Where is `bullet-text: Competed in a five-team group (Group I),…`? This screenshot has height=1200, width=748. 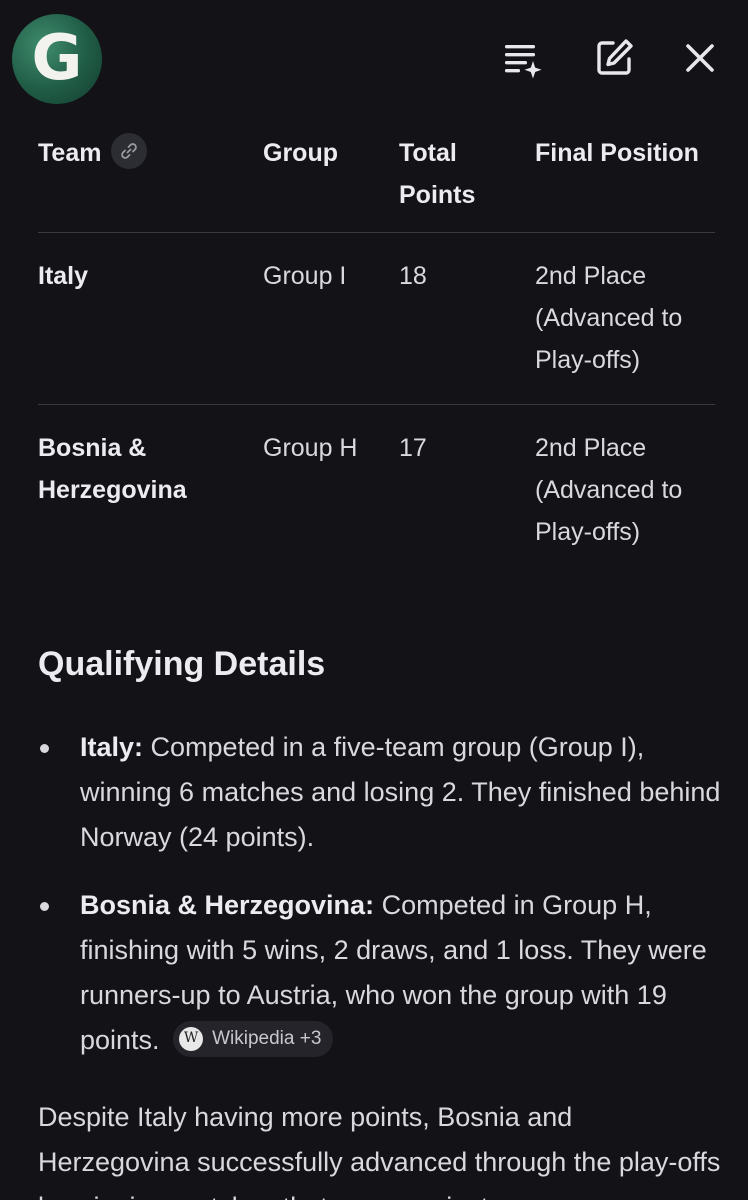 bullet-text: Competed in a five-team group (Group I),… is located at coordinates (400, 792).